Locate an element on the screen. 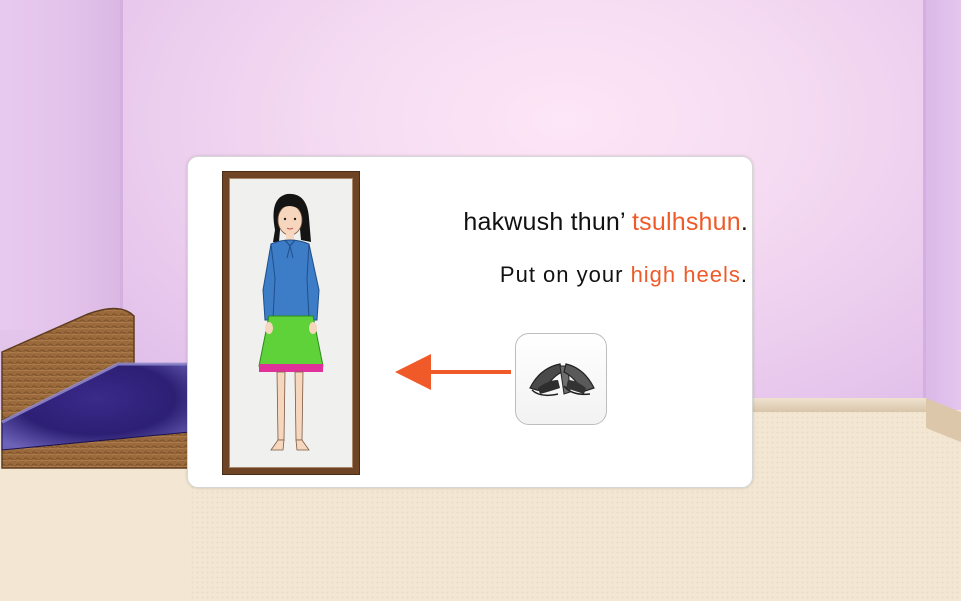 This screenshot has width=961, height=601. high-heels-icon is located at coordinates (562, 380).